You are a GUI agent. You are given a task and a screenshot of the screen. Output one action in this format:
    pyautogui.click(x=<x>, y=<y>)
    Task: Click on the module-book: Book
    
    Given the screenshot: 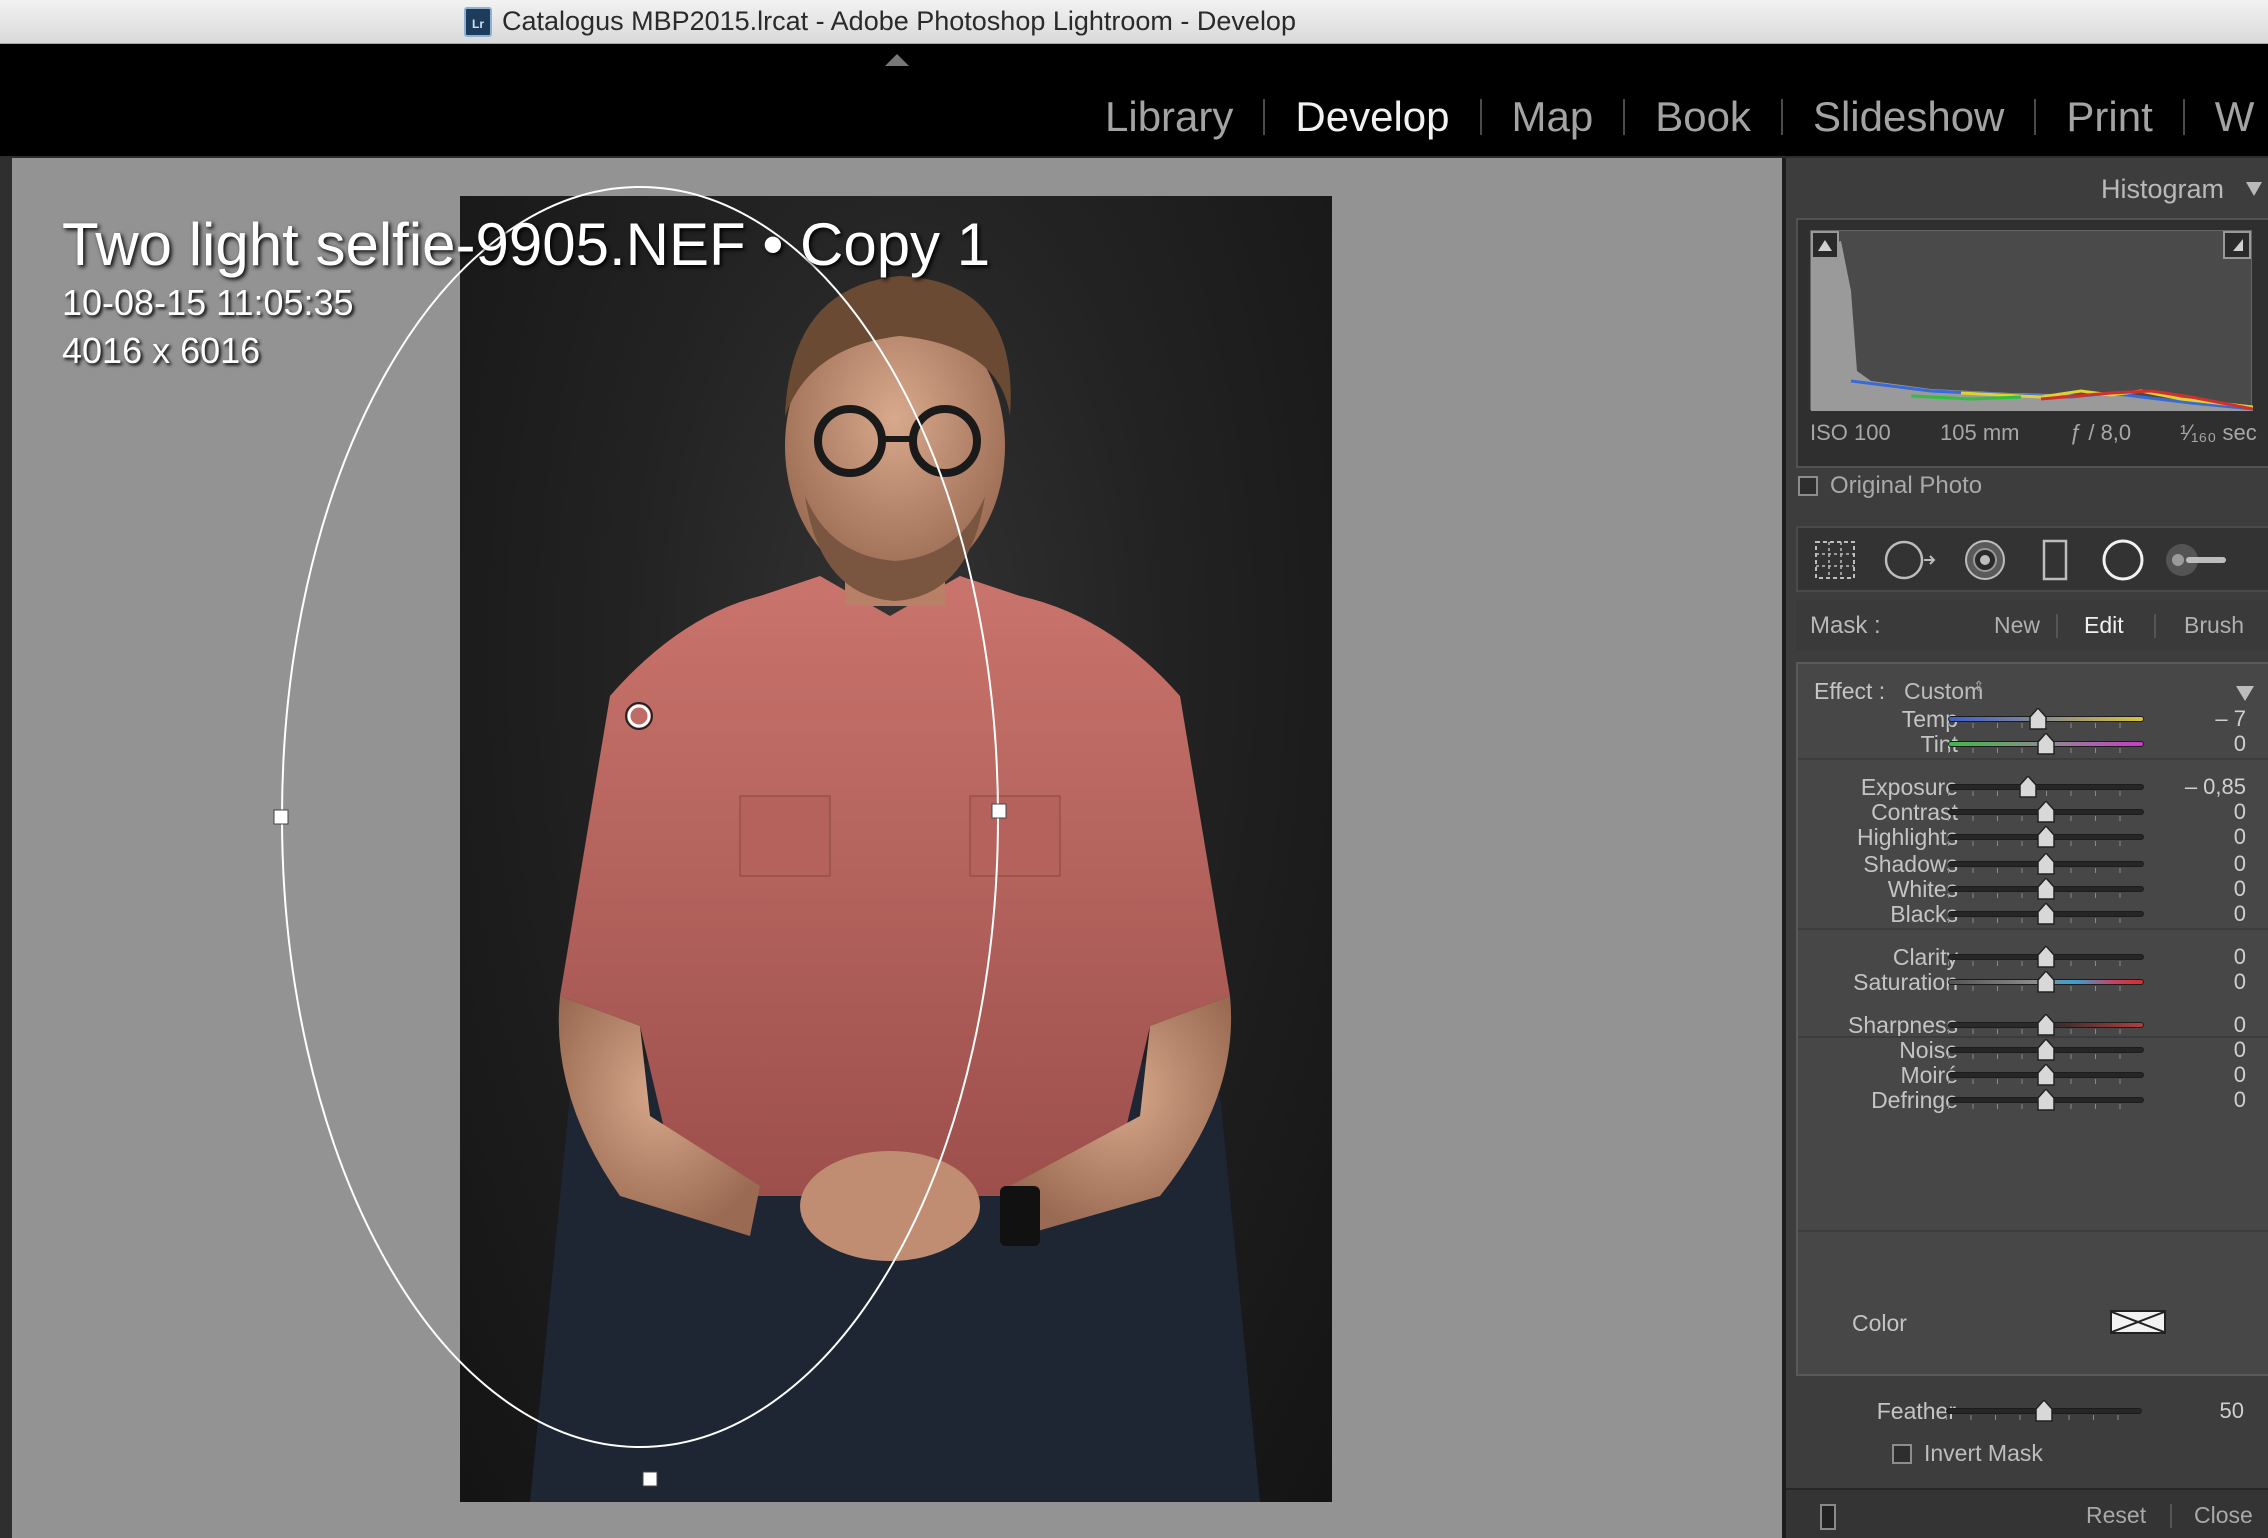 What is the action you would take?
    pyautogui.click(x=1703, y=117)
    